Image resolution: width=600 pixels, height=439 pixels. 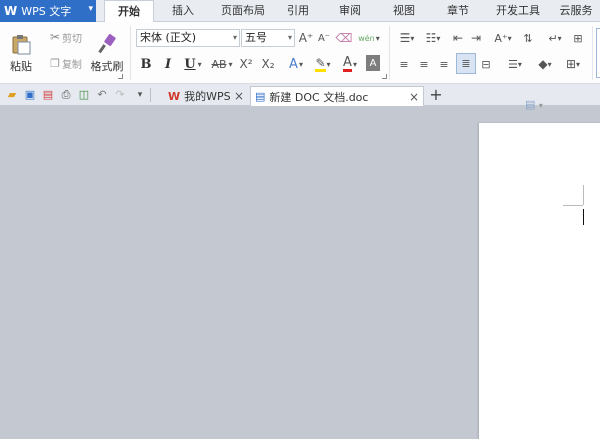 I want to click on align-right-button: ≡, so click(x=444, y=64).